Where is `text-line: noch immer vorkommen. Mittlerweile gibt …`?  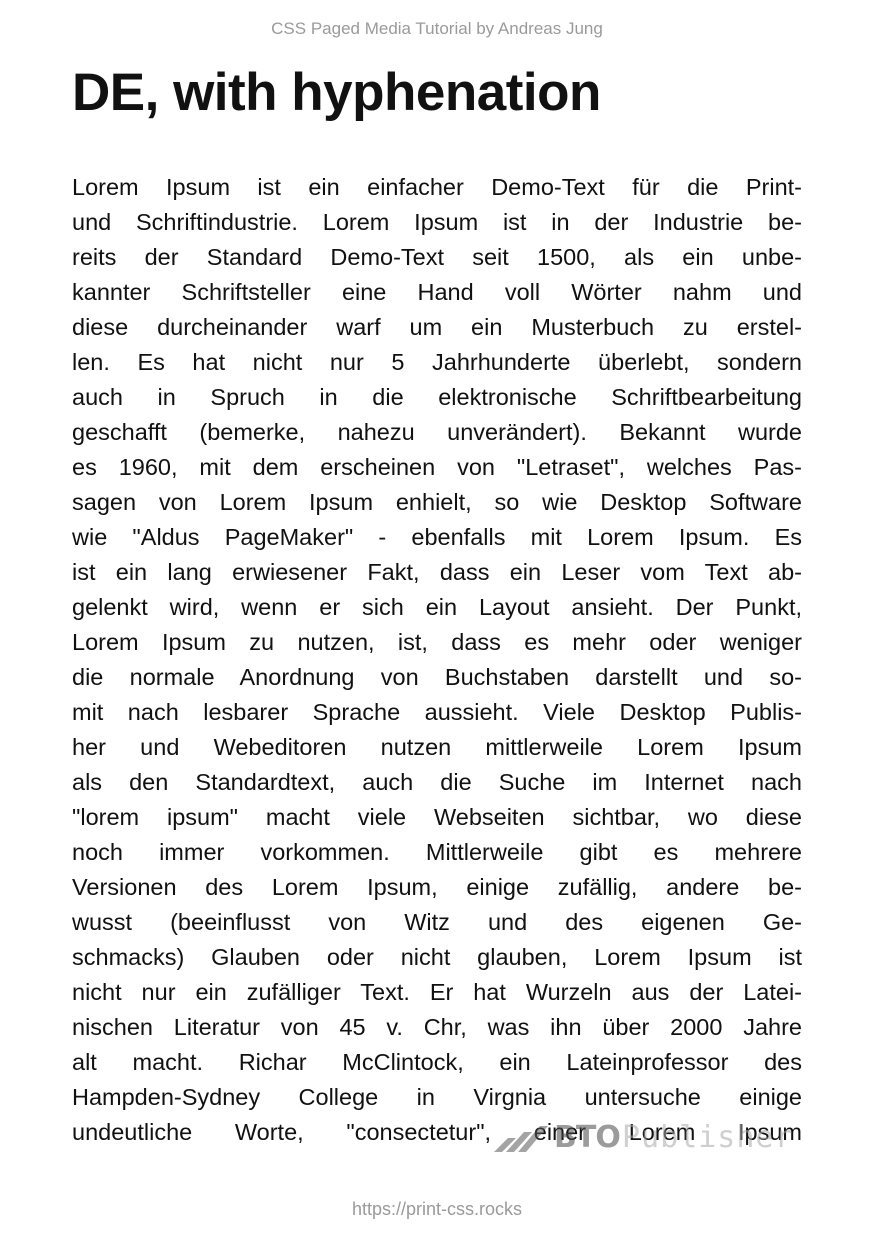
text-line: noch immer vorkommen. Mittlerweile gibt … is located at coordinates (437, 852).